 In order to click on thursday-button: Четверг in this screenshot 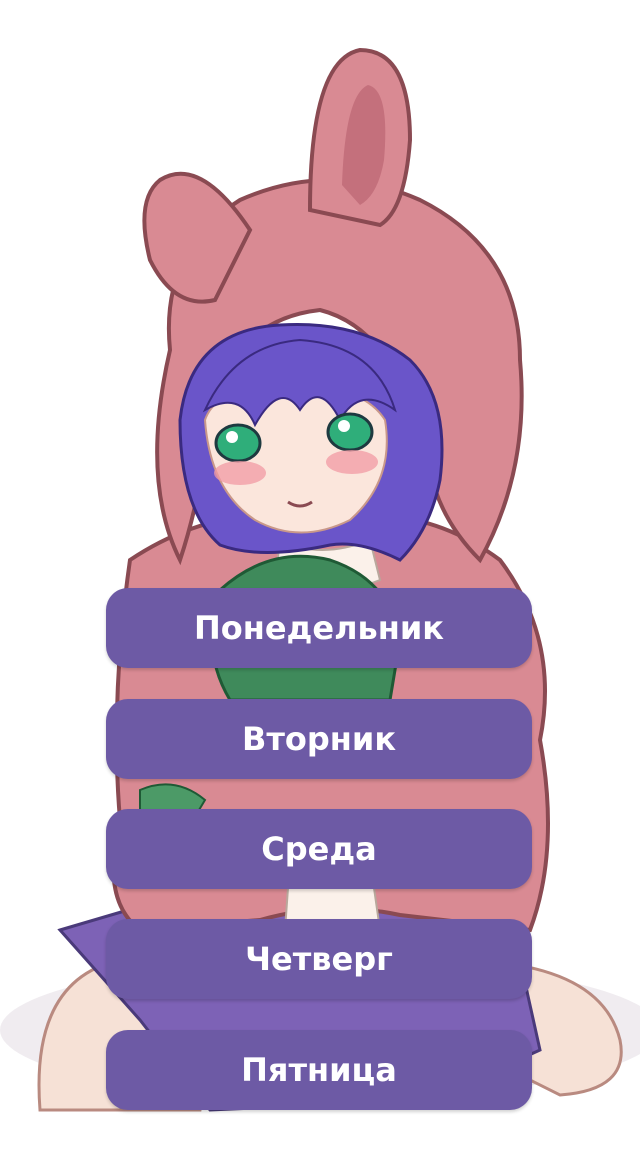, I will do `click(319, 959)`.